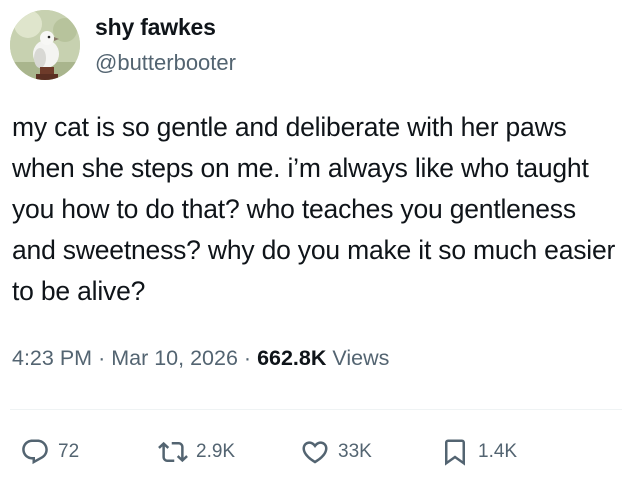  Describe the element at coordinates (361, 358) in the screenshot. I see `views-label: Views` at that location.